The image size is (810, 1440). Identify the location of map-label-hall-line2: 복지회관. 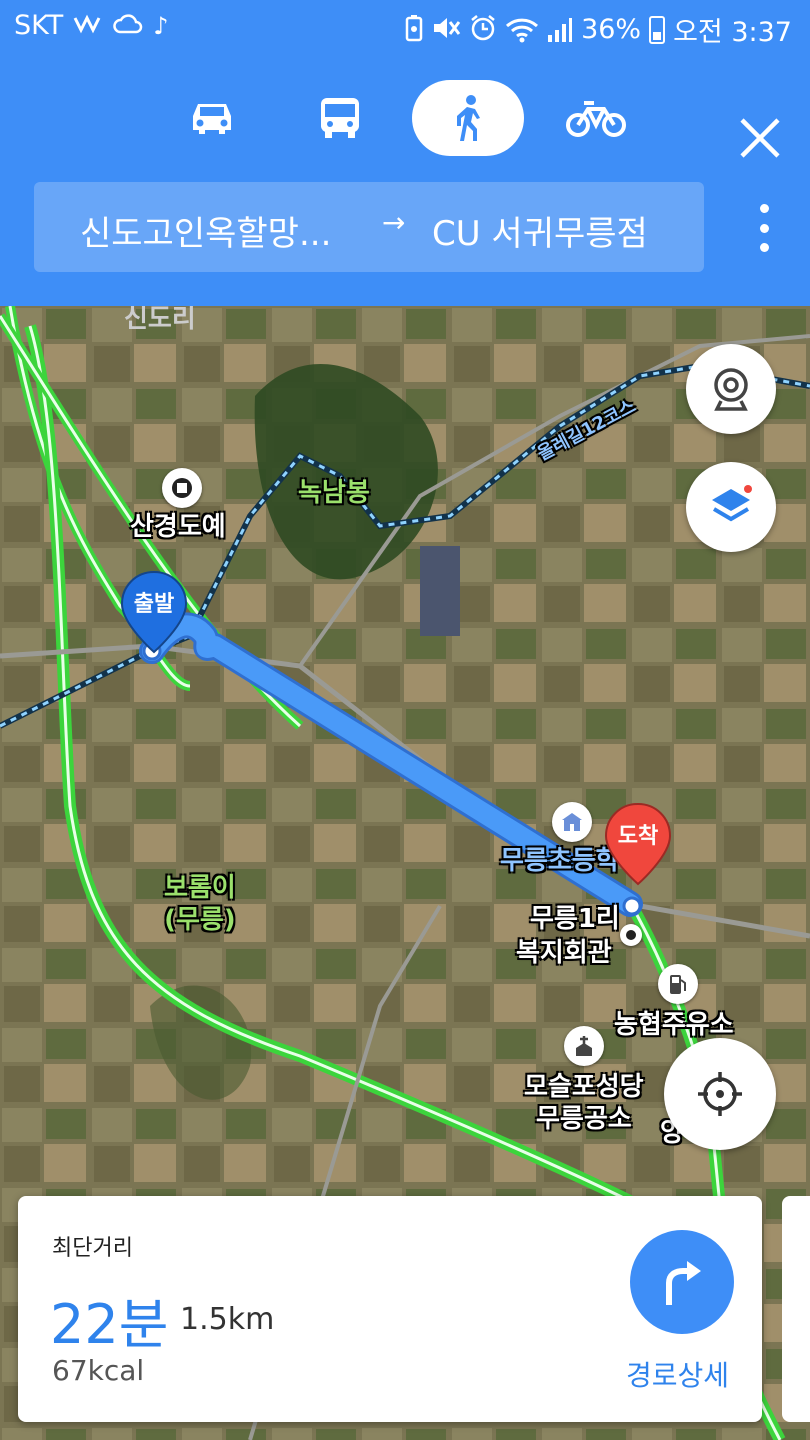
(564, 950).